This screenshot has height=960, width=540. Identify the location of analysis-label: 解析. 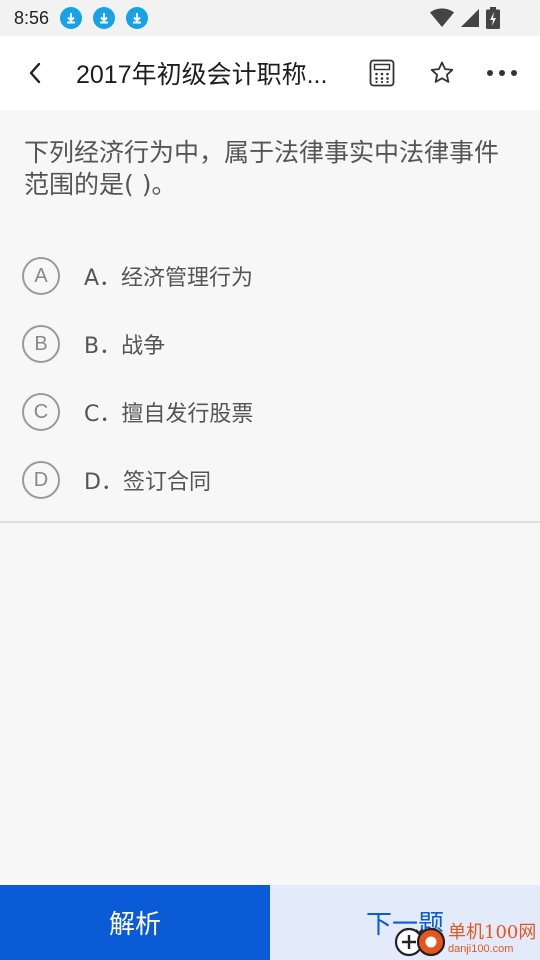
(134, 925).